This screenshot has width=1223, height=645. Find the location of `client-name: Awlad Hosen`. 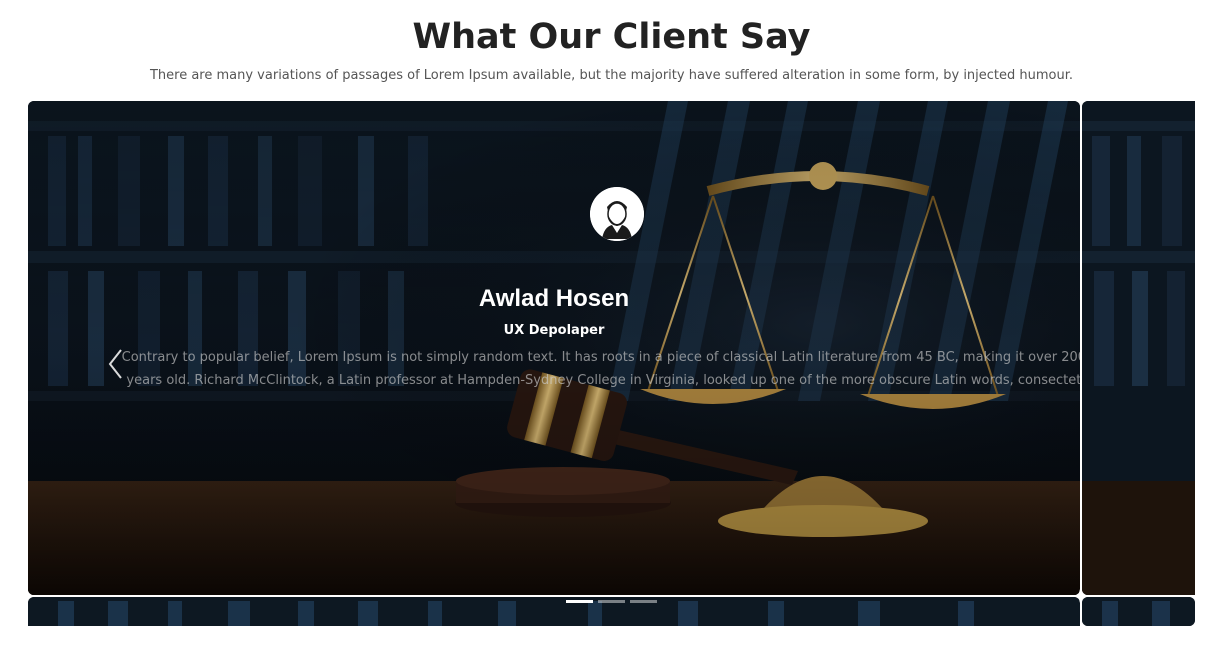

client-name: Awlad Hosen is located at coordinates (554, 298).